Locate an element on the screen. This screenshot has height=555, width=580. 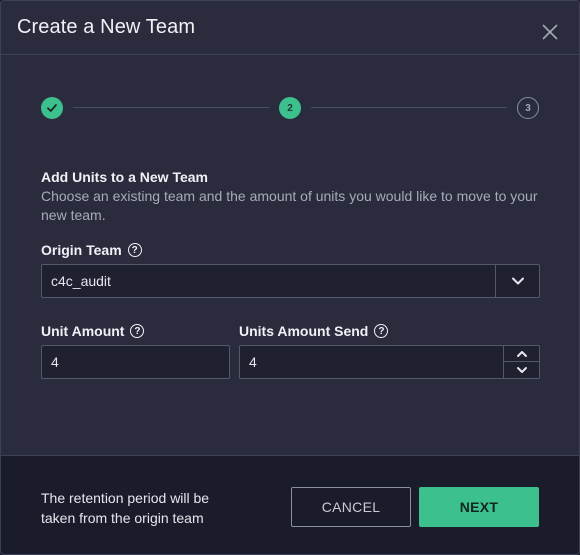
dropdown-toggle is located at coordinates (517, 281).